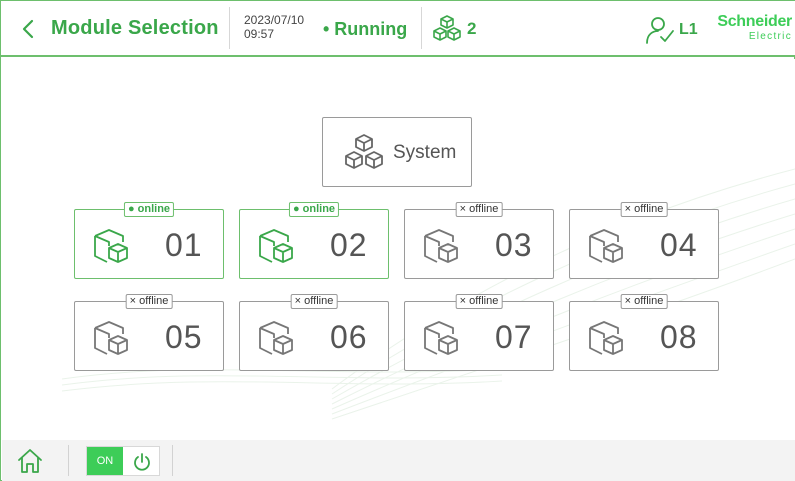 Image resolution: width=795 pixels, height=481 pixels. Describe the element at coordinates (274, 20) in the screenshot. I see `date-text: 2023/07/10` at that location.